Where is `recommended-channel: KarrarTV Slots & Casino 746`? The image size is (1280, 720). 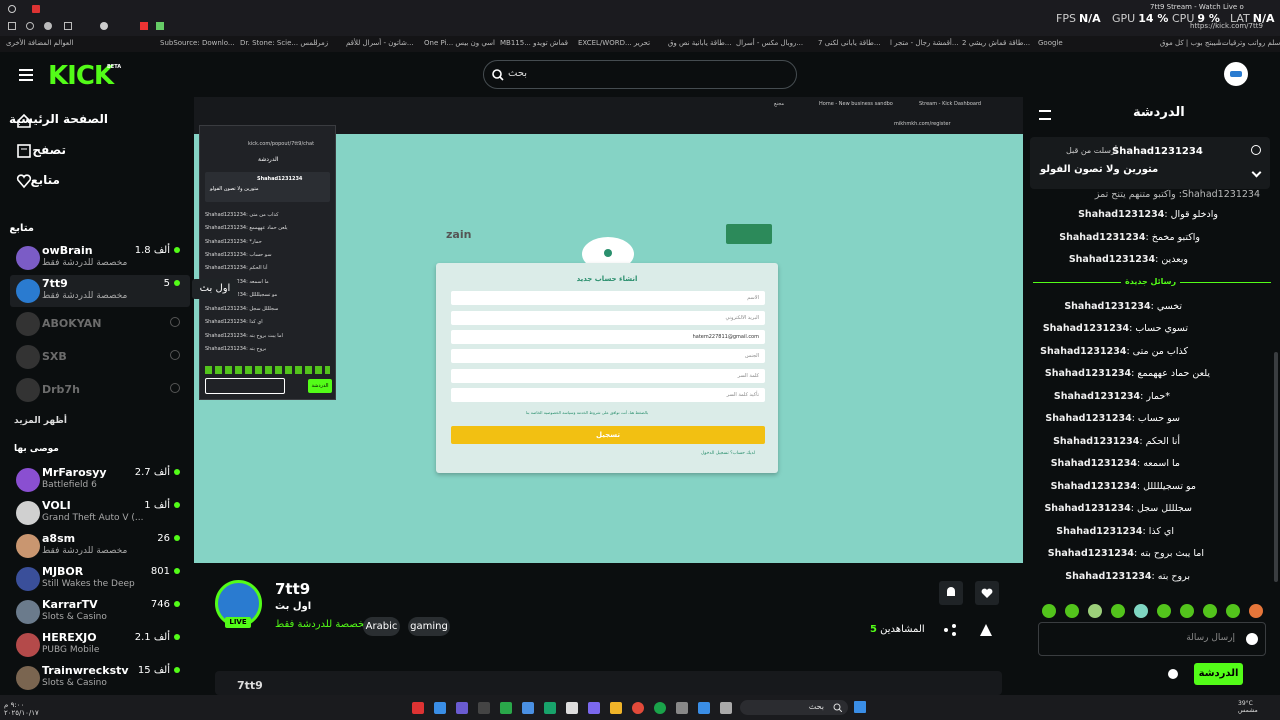 recommended-channel: KarrarTV Slots & Casino 746 is located at coordinates (100, 612).